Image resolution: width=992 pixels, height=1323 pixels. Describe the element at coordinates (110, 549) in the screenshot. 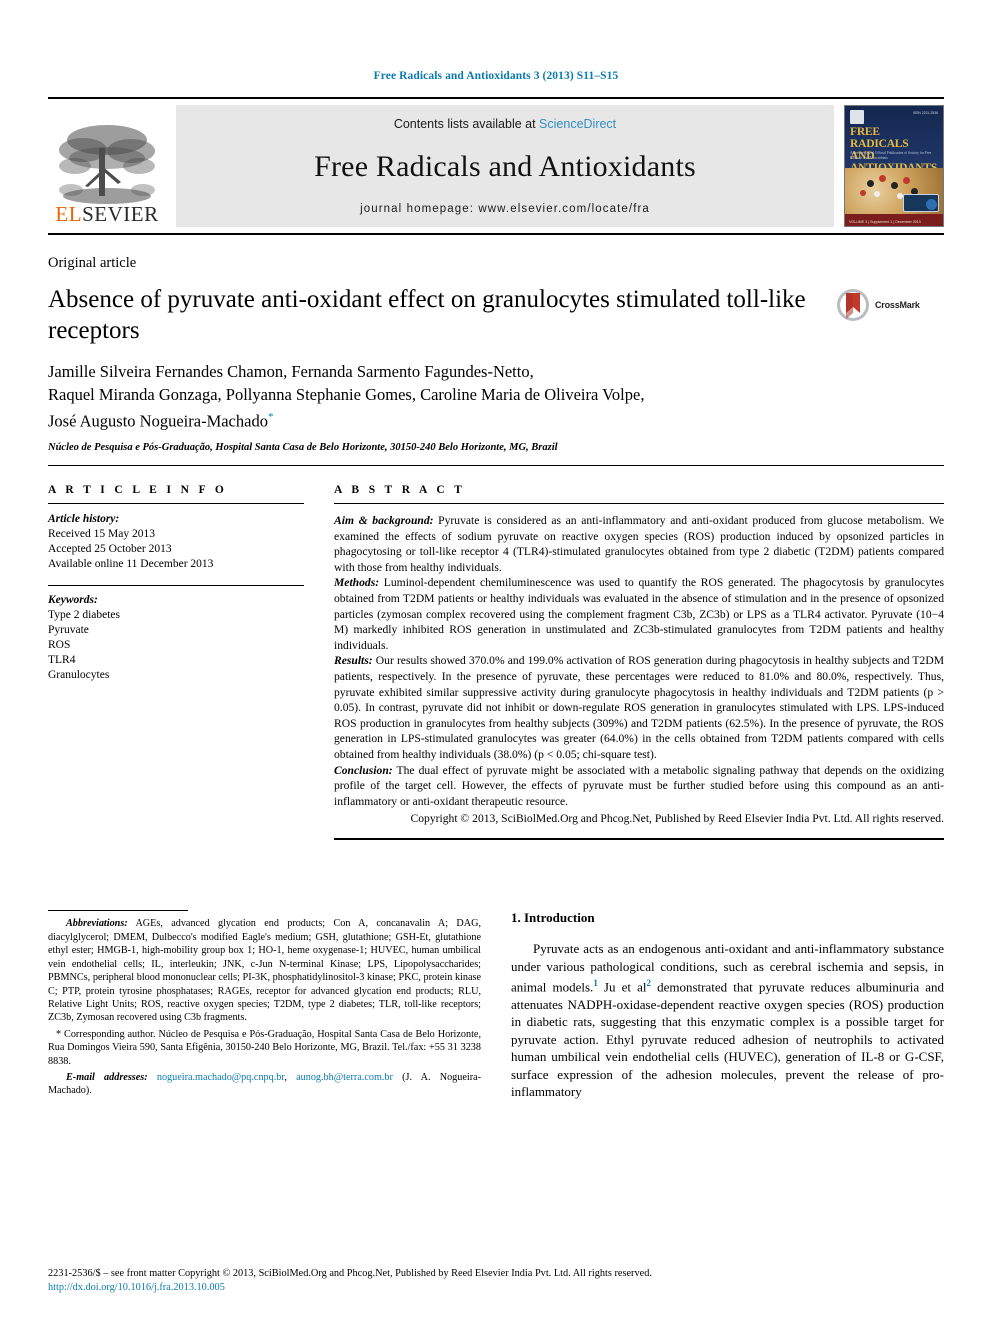

I see `history-item: Accepted 25 October 2013` at that location.